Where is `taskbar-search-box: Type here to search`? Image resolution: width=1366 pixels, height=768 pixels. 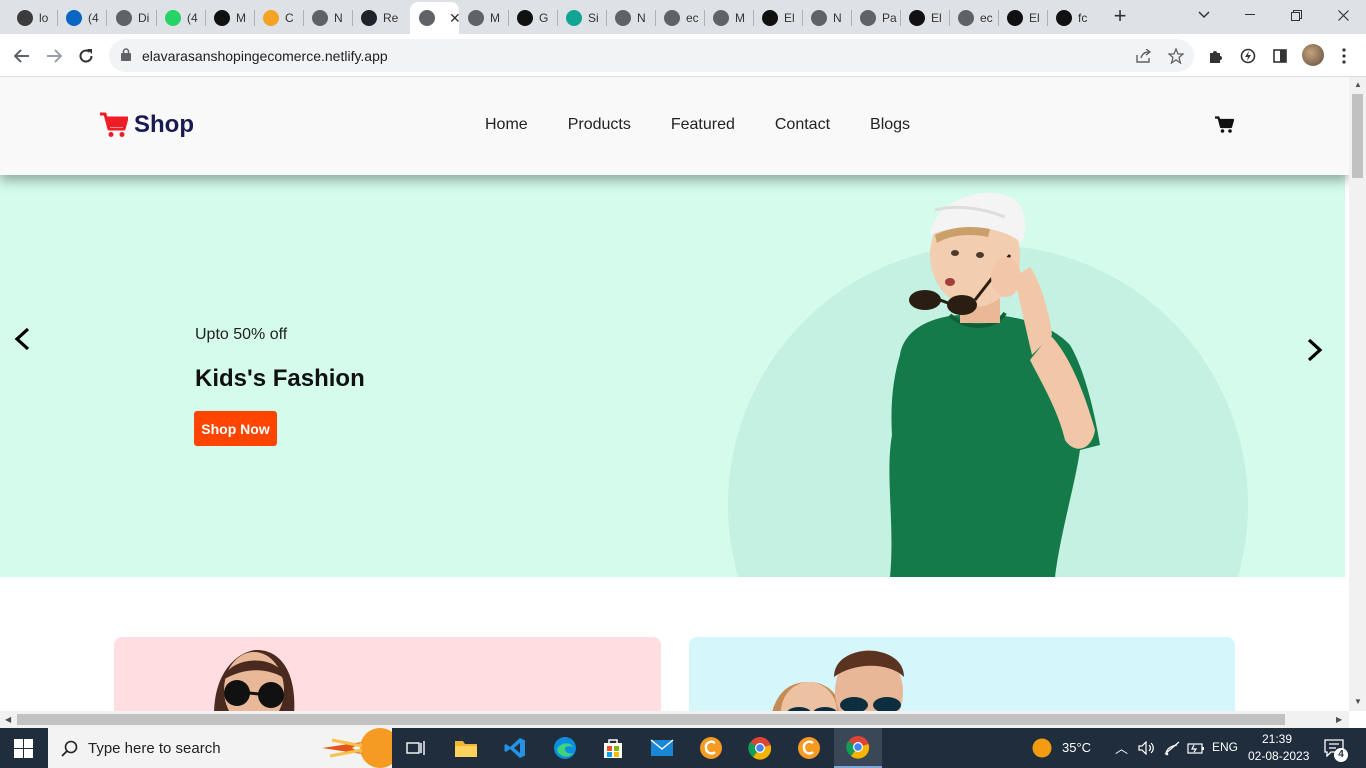
taskbar-search-box: Type here to search is located at coordinates (220, 748).